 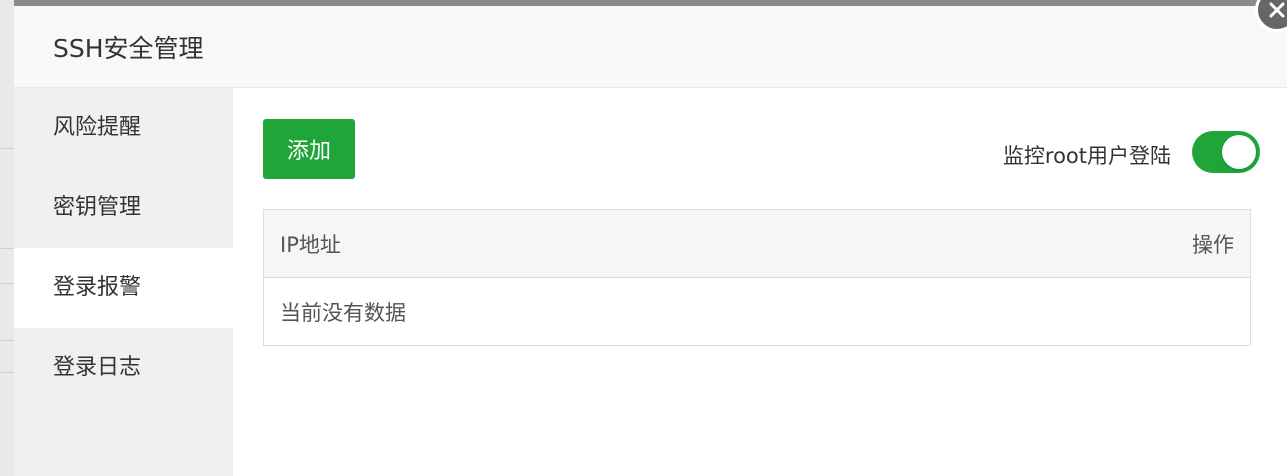 What do you see at coordinates (1277, 10) in the screenshot?
I see `close-icon` at bounding box center [1277, 10].